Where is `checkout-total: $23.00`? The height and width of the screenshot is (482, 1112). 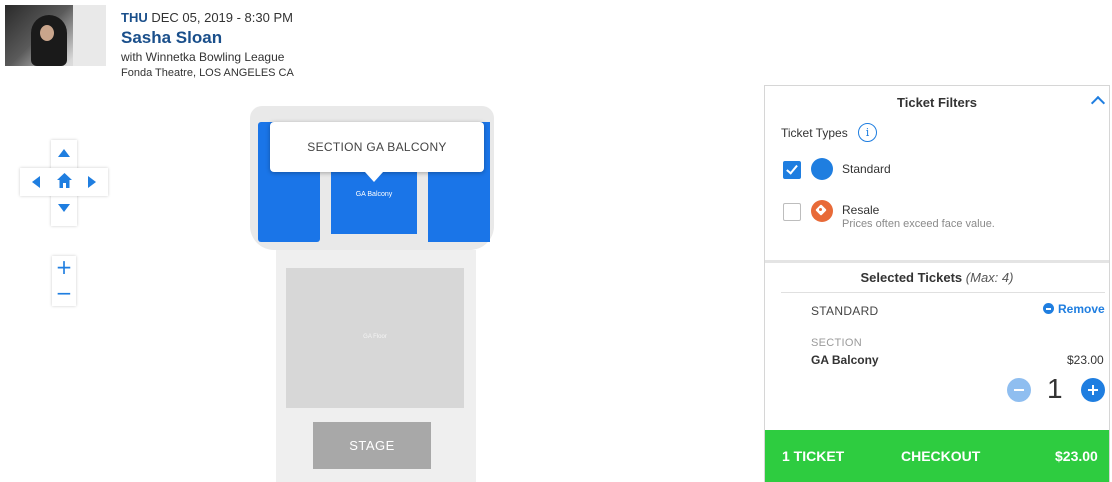
checkout-total: $23.00 is located at coordinates (1076, 456).